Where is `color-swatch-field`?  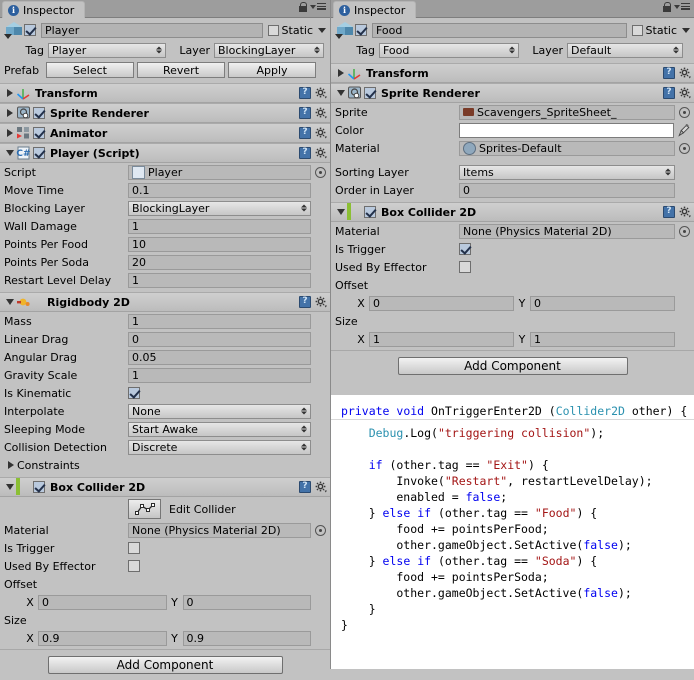 color-swatch-field is located at coordinates (566, 130).